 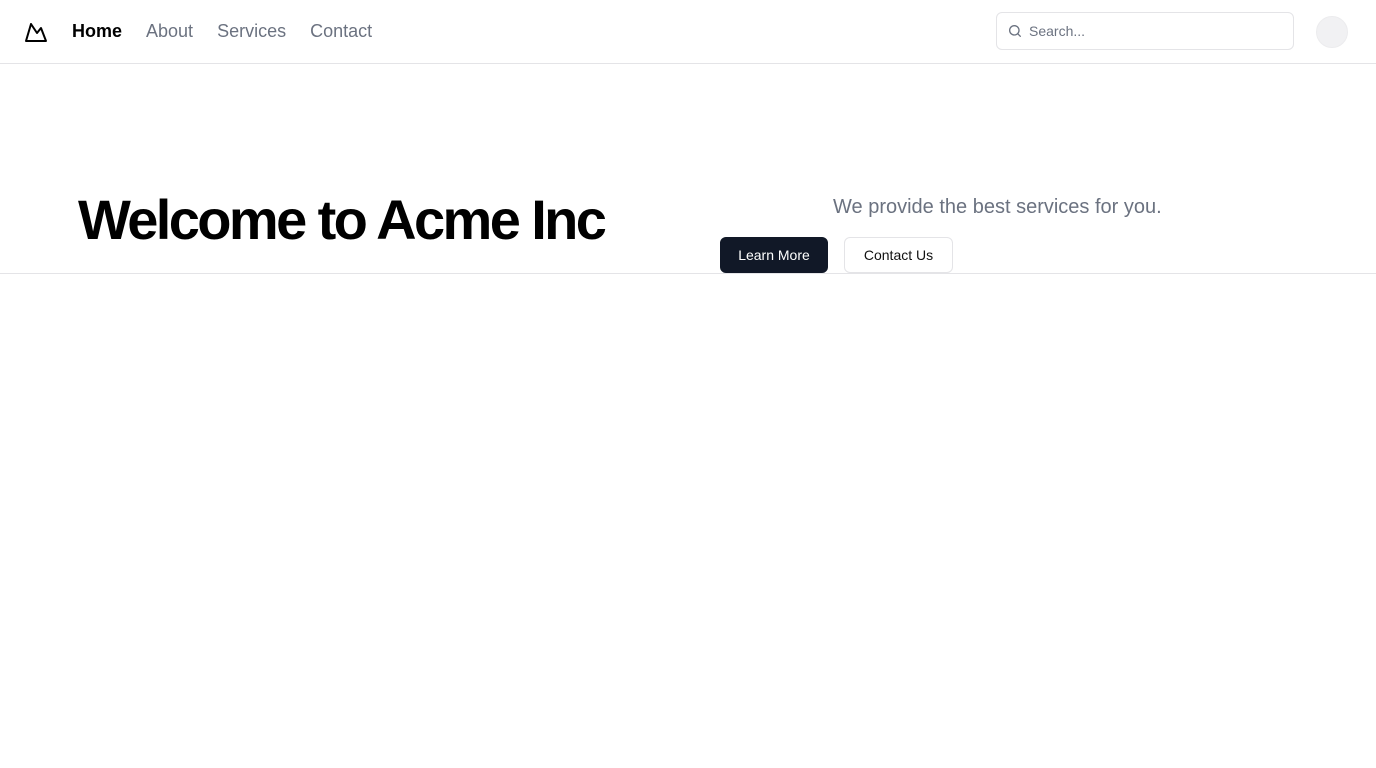 What do you see at coordinates (169, 31) in the screenshot?
I see `nav-about-link: About` at bounding box center [169, 31].